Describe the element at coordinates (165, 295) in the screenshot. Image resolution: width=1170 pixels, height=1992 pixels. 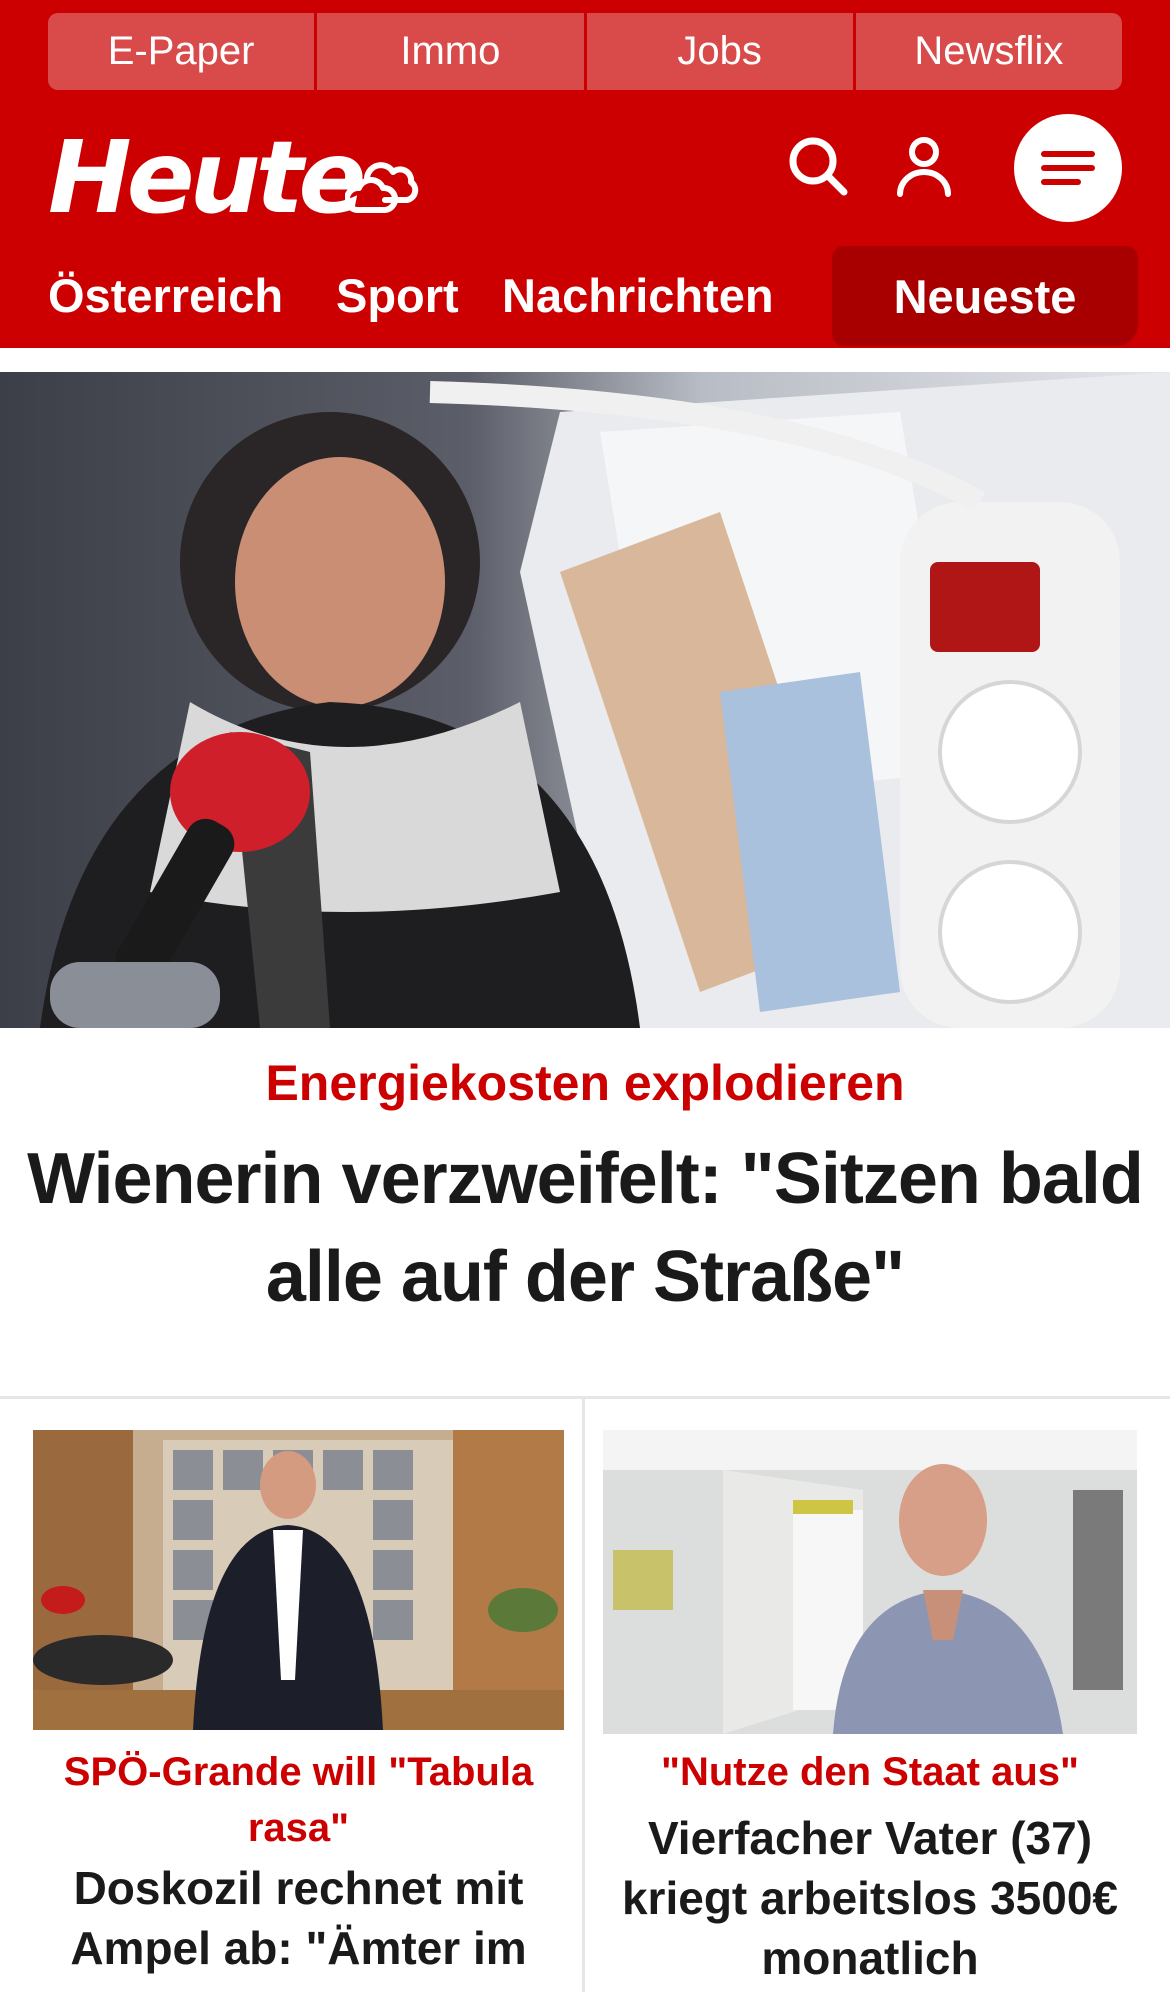
I see `nav-item-oesterreich: Österreich` at that location.